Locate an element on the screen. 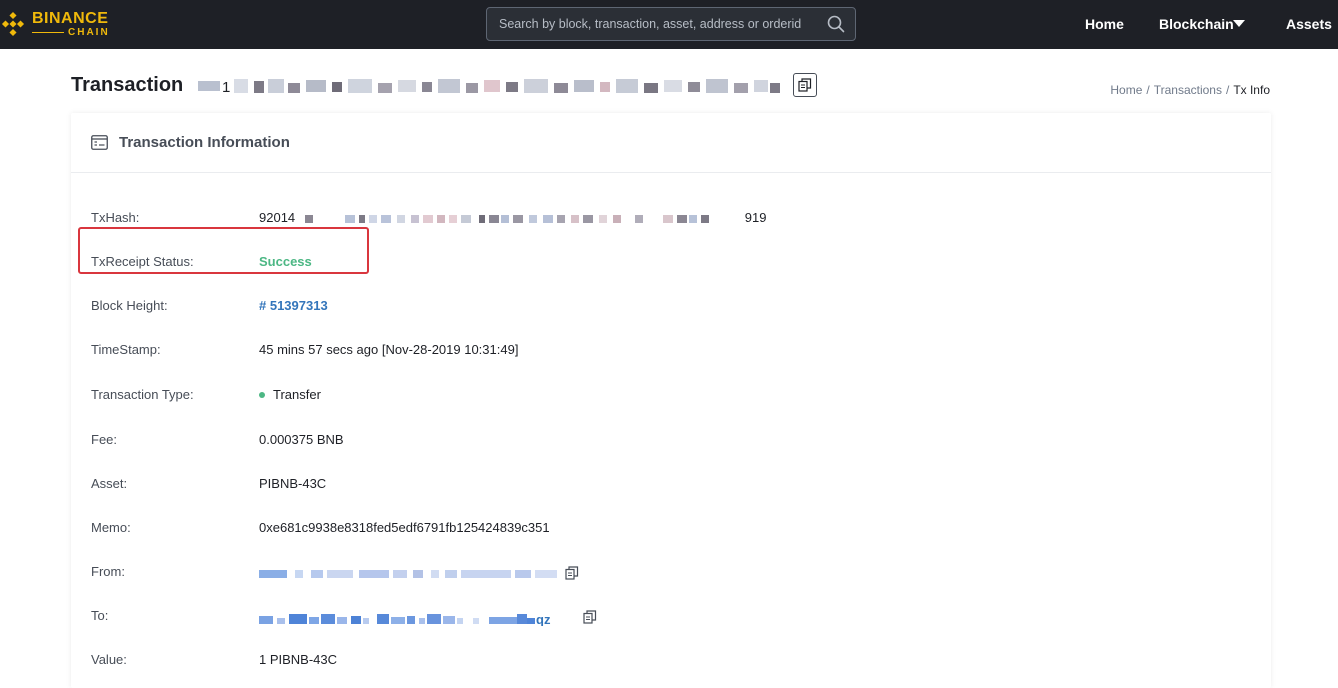 The image size is (1338, 688). nav-assets: Assets is located at coordinates (1309, 24).